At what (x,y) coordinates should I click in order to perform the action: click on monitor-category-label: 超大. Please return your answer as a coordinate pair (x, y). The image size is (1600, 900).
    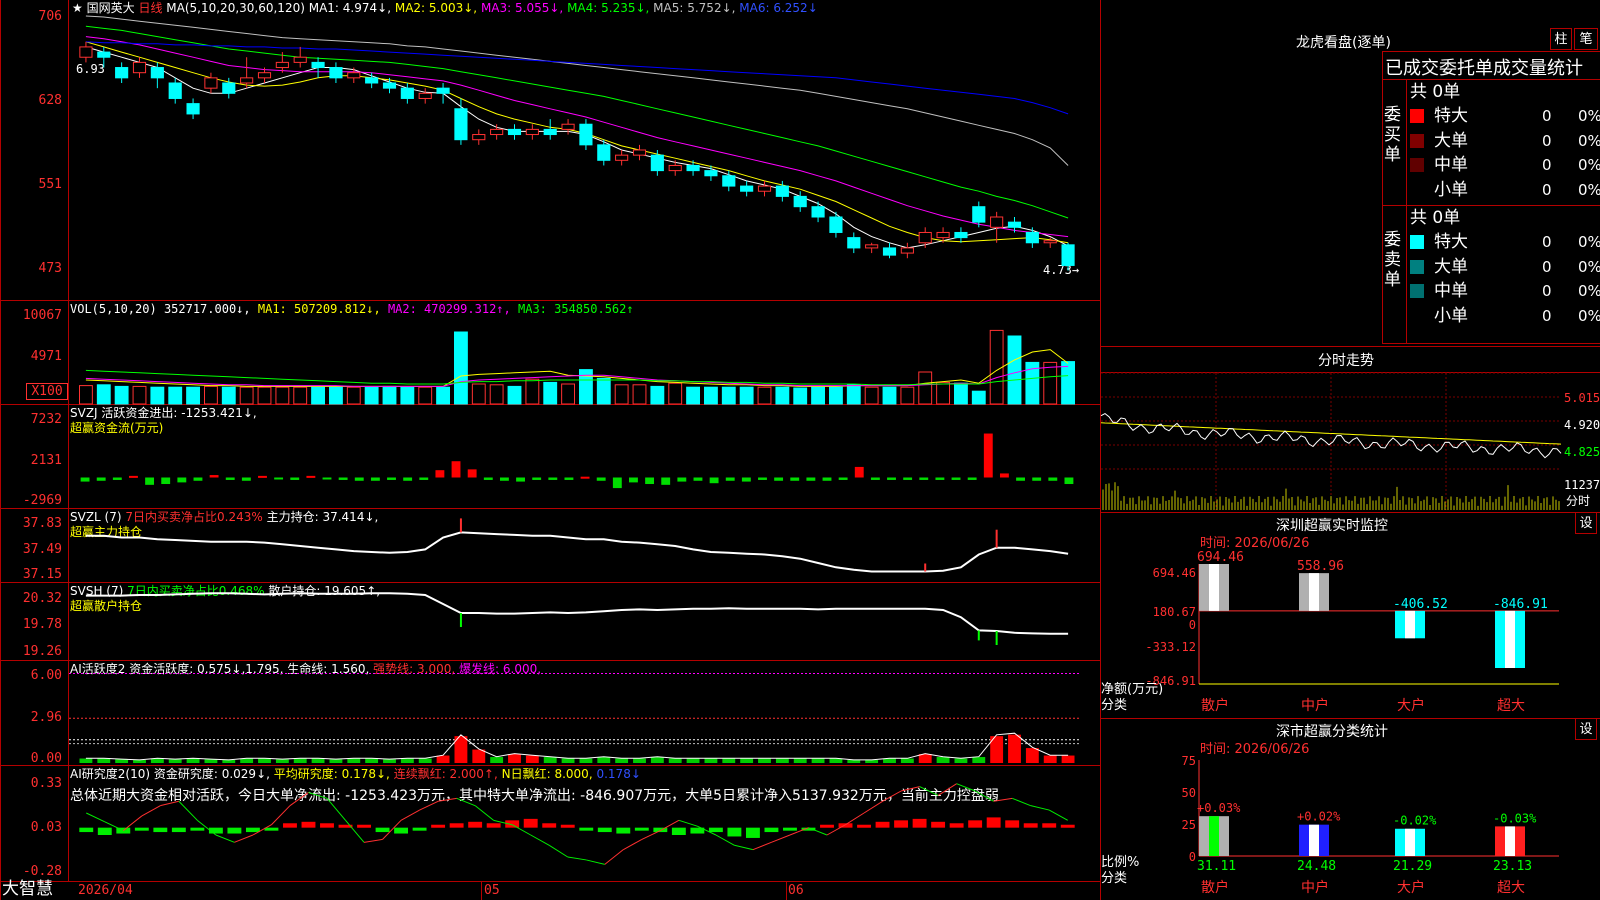
    Looking at the image, I should click on (1511, 706).